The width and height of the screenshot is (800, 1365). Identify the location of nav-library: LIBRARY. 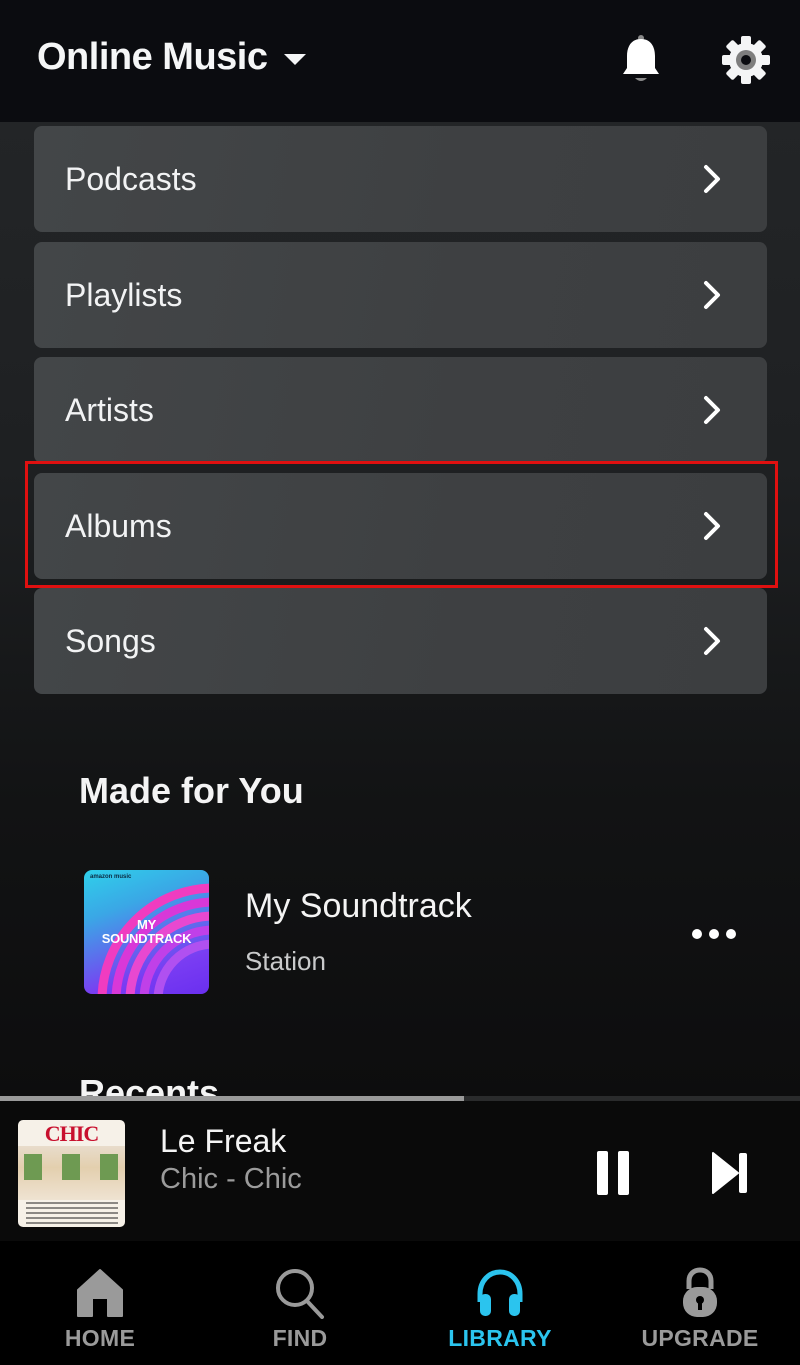
(500, 1303).